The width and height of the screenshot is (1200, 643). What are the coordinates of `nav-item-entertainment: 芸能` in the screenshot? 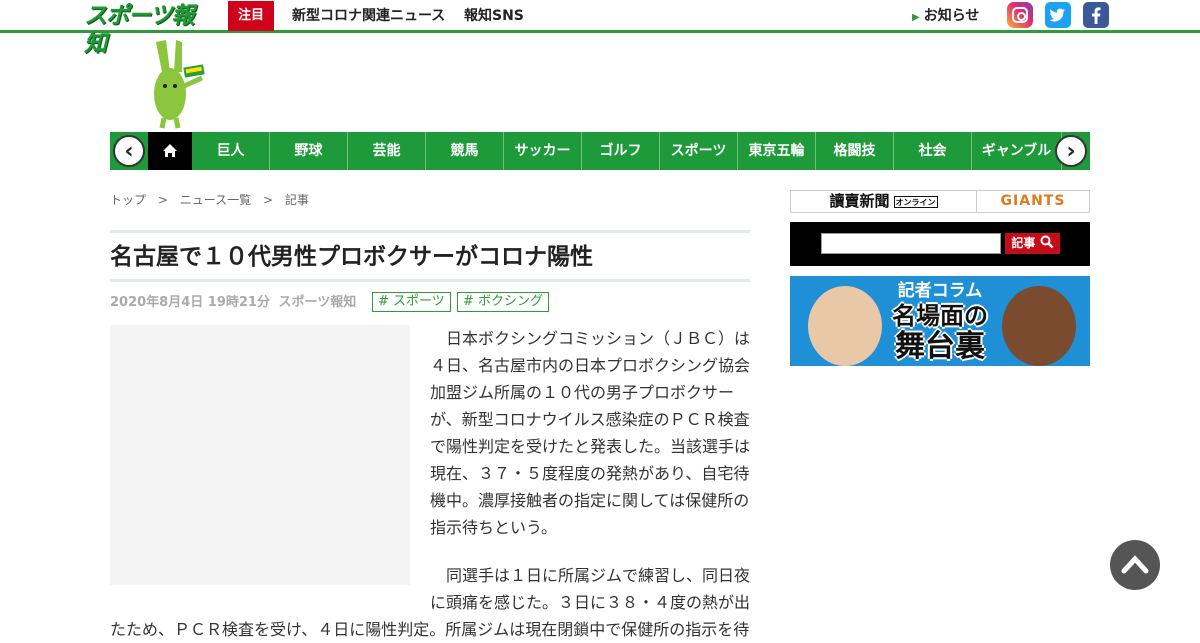 It's located at (387, 151).